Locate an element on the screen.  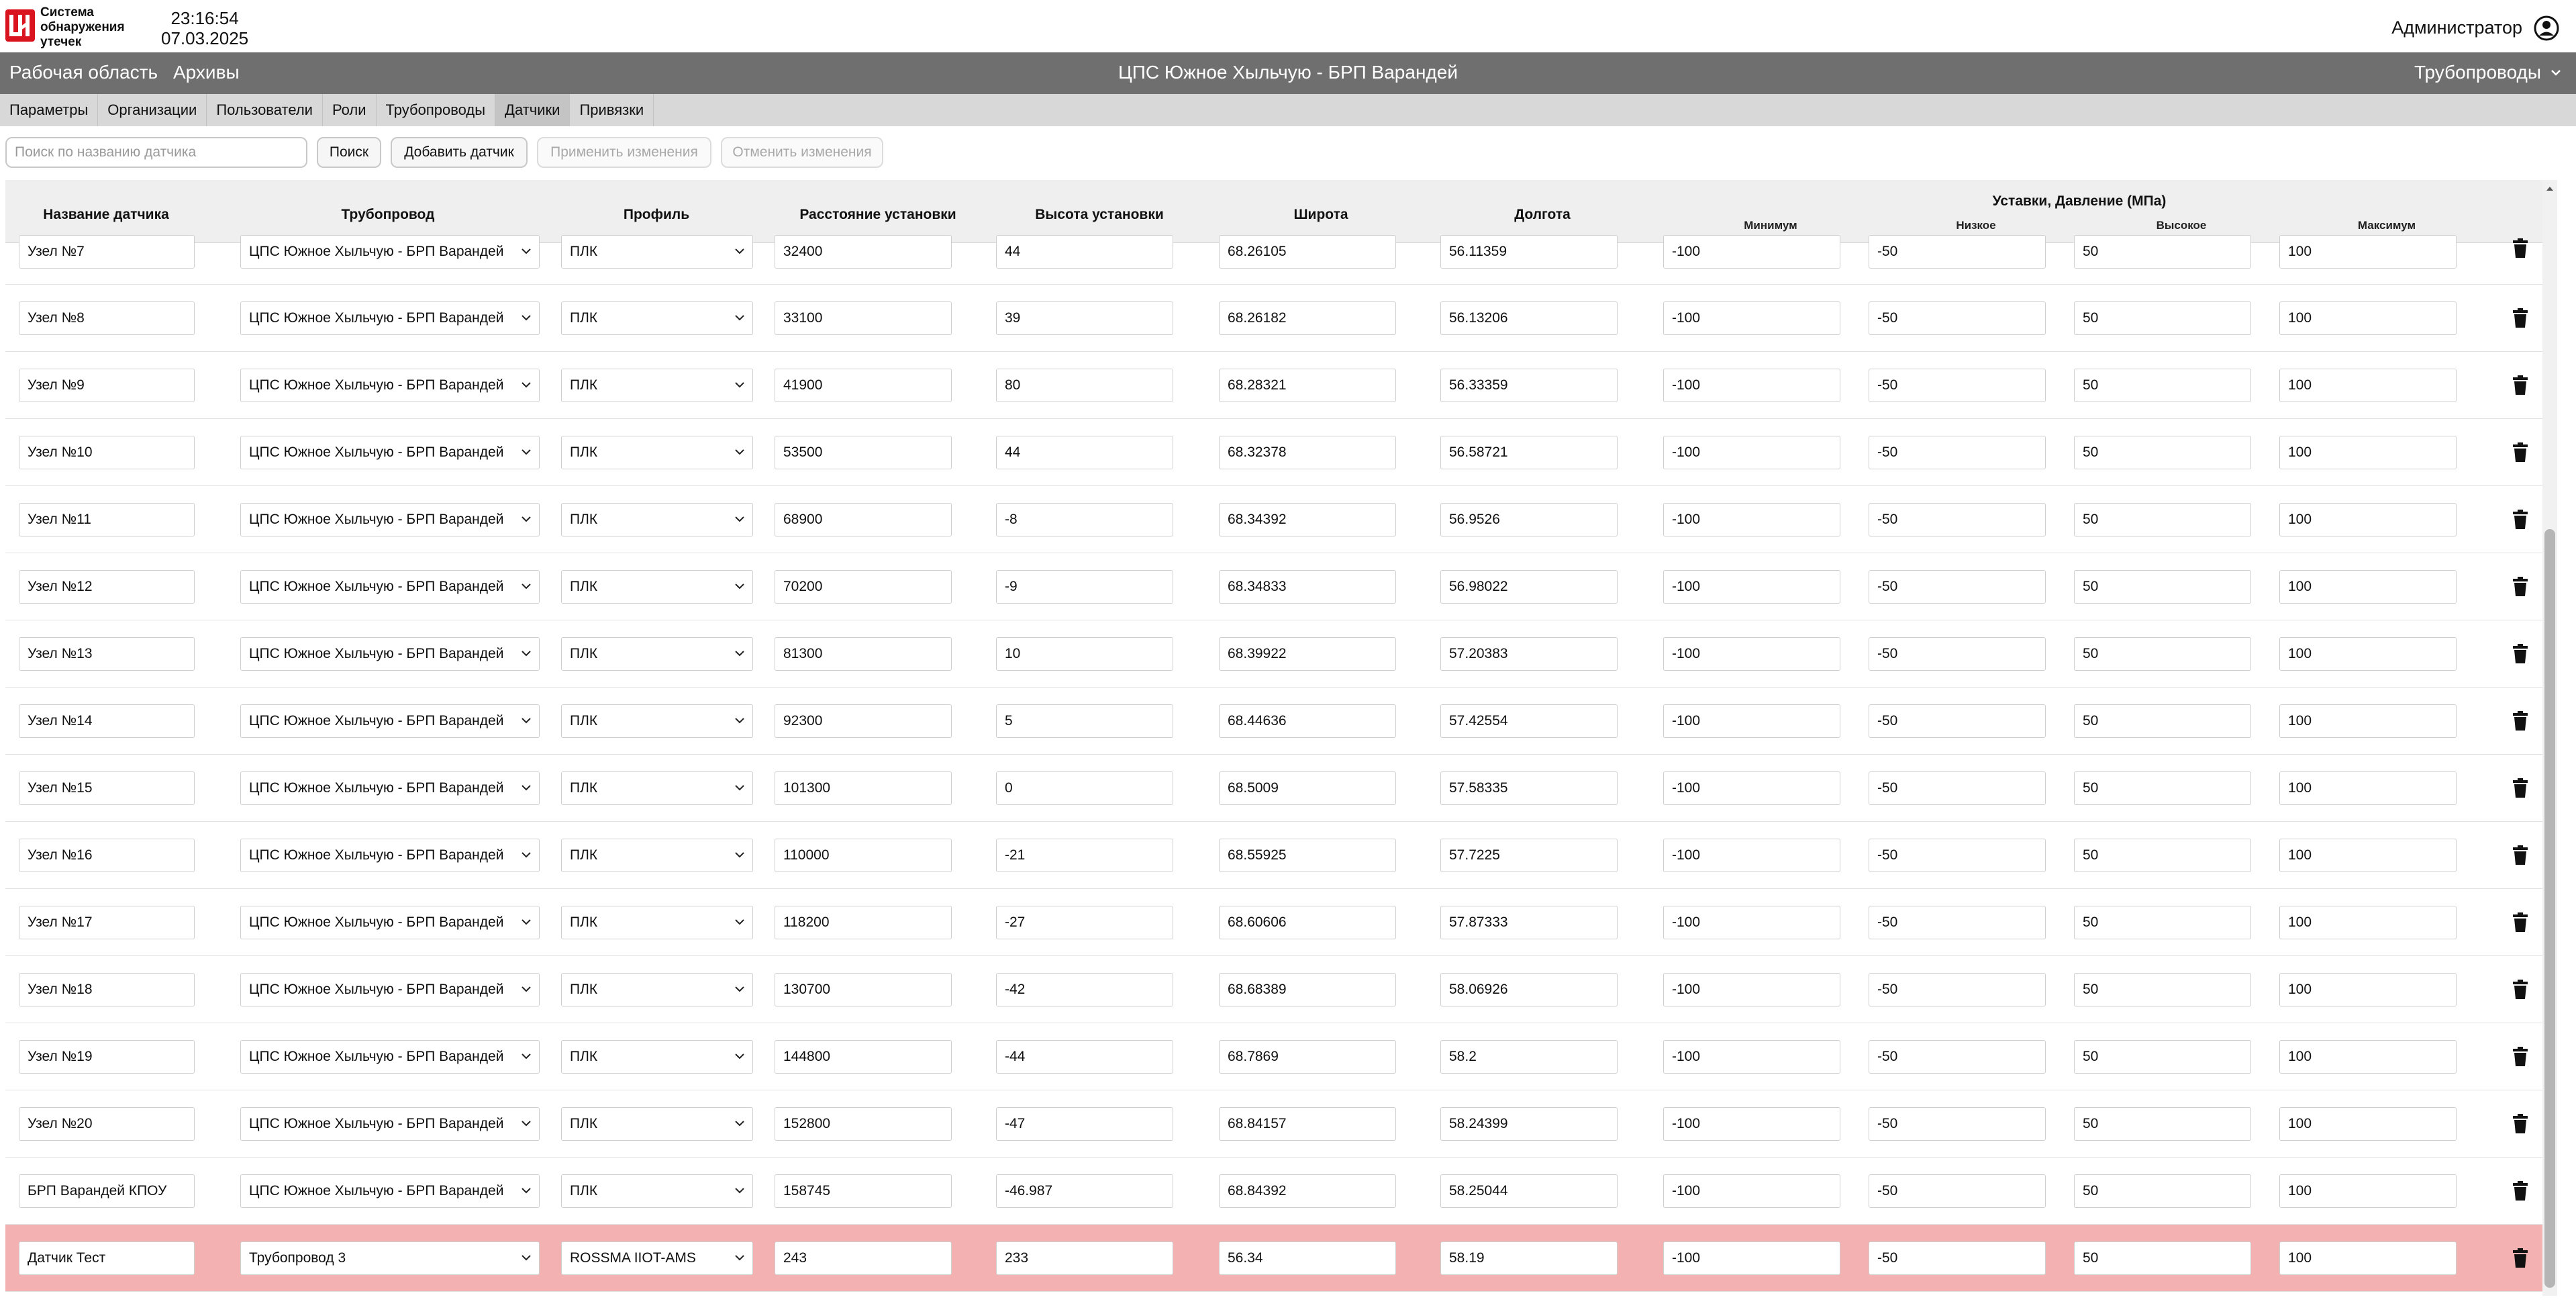
scrollbar-thumb is located at coordinates (2549, 908).